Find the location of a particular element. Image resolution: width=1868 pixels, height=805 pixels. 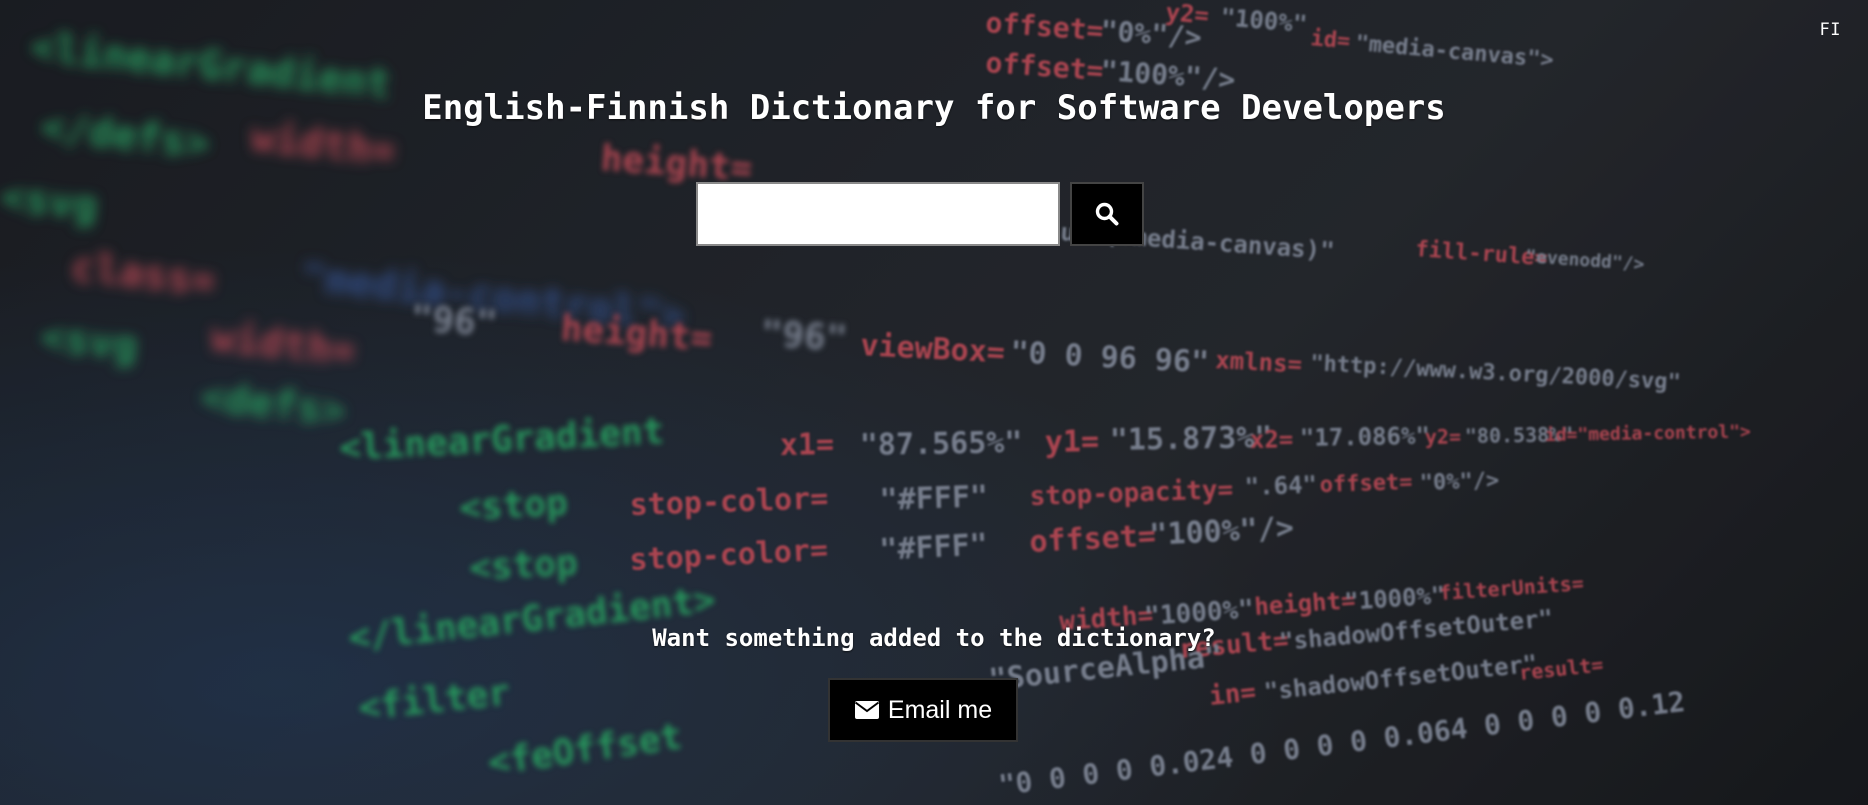

search-icon is located at coordinates (1107, 214).